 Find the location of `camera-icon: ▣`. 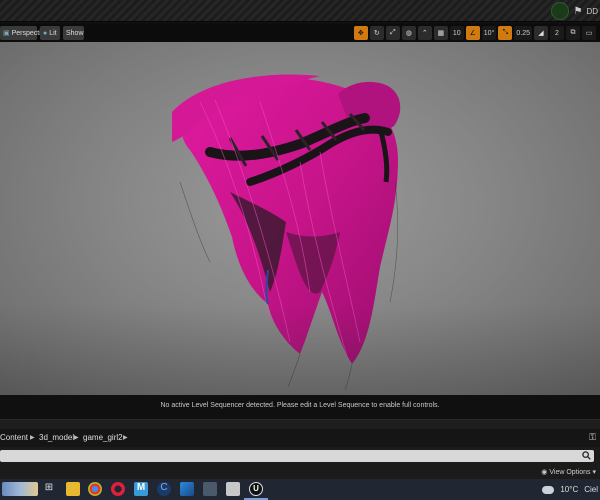

camera-icon: ▣ is located at coordinates (6, 33).